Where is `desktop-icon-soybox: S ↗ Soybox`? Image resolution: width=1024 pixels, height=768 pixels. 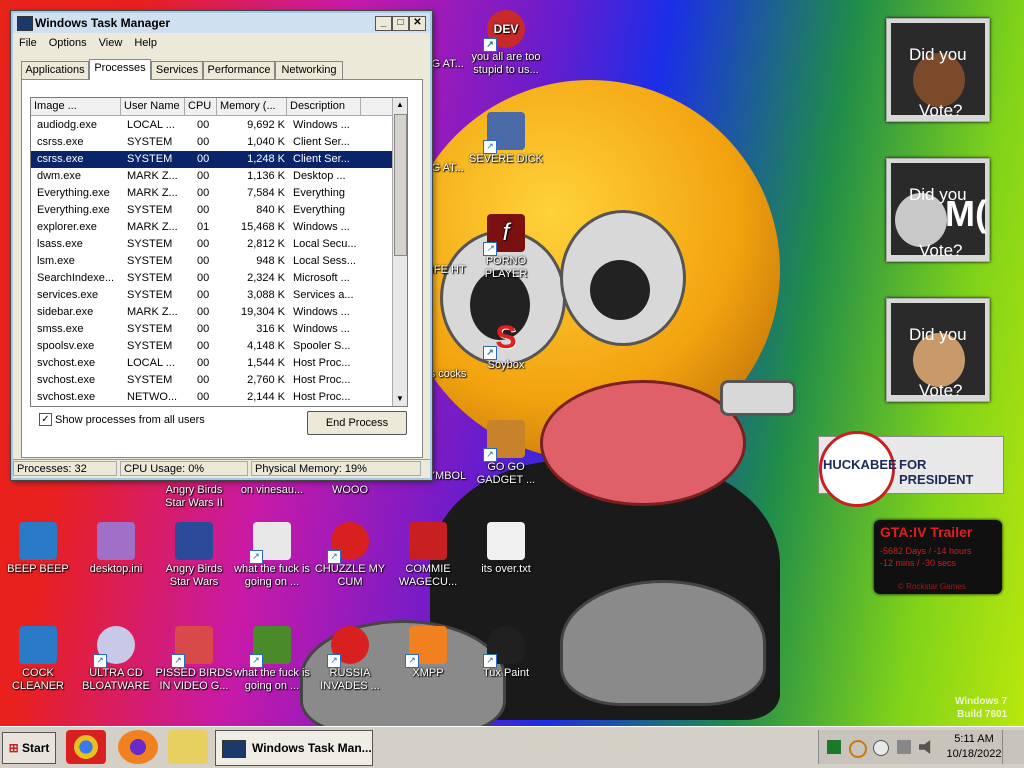
desktop-icon-soybox: S ↗ Soybox is located at coordinates (506, 345).